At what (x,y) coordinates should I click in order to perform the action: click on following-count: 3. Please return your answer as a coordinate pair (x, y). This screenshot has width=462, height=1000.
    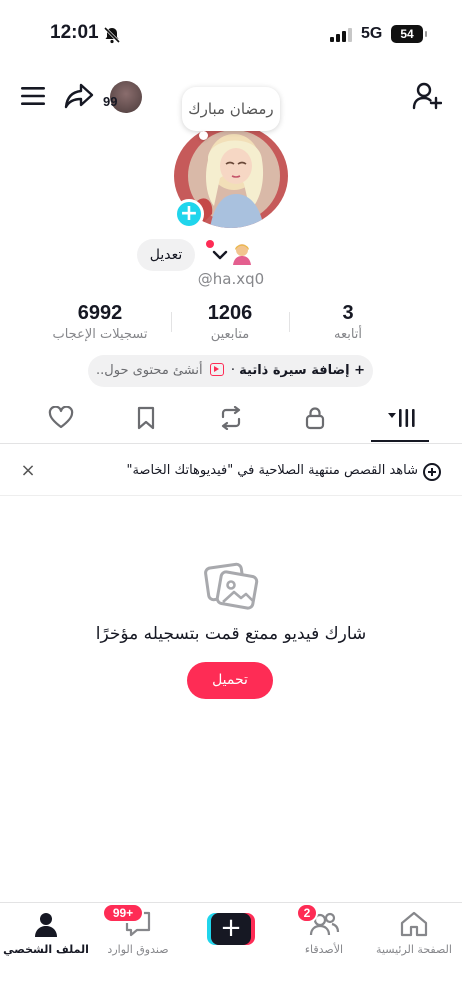
    Looking at the image, I should click on (348, 313).